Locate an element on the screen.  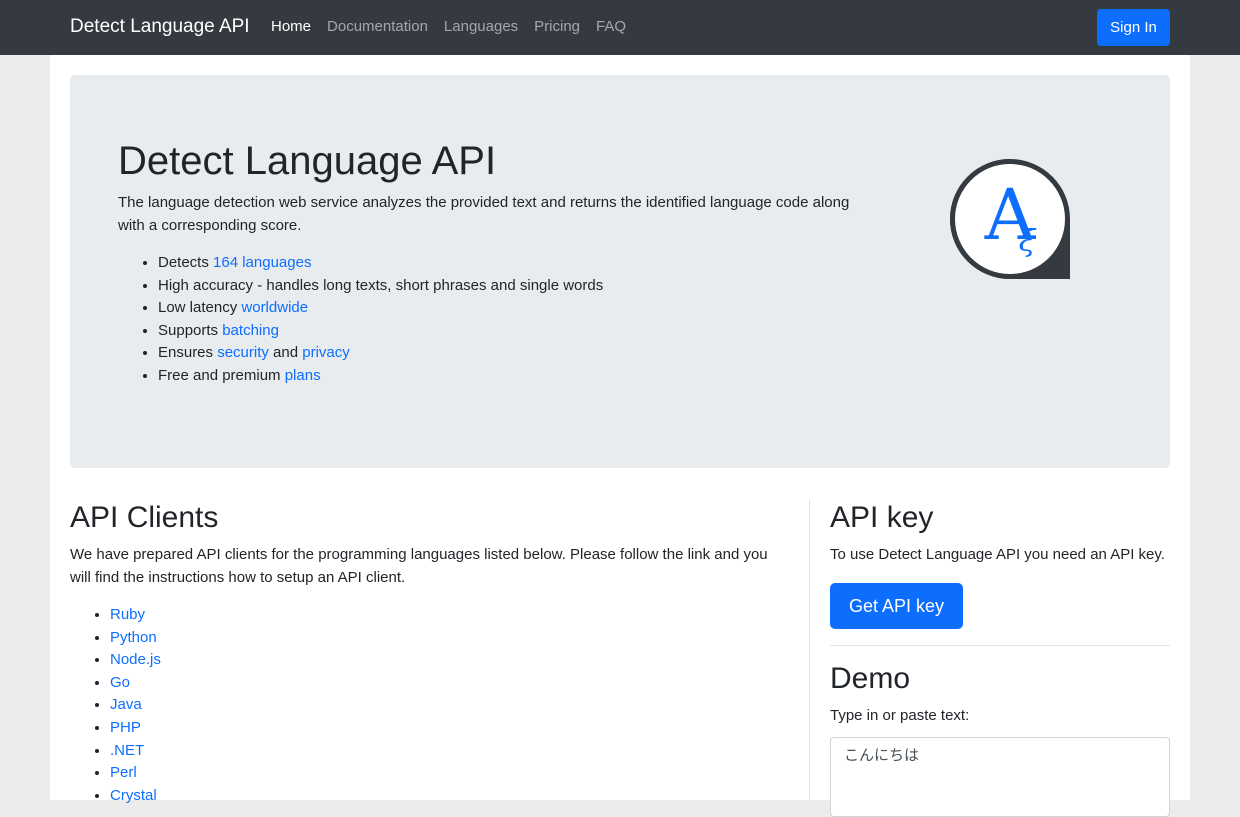
nav-languages: Languages is located at coordinates (481, 27).